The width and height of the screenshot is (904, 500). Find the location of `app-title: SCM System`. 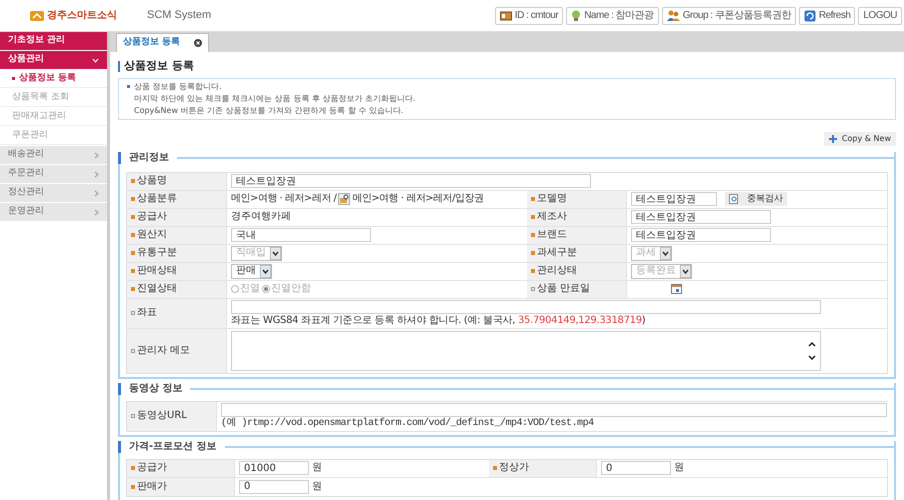

app-title: SCM System is located at coordinates (179, 16).